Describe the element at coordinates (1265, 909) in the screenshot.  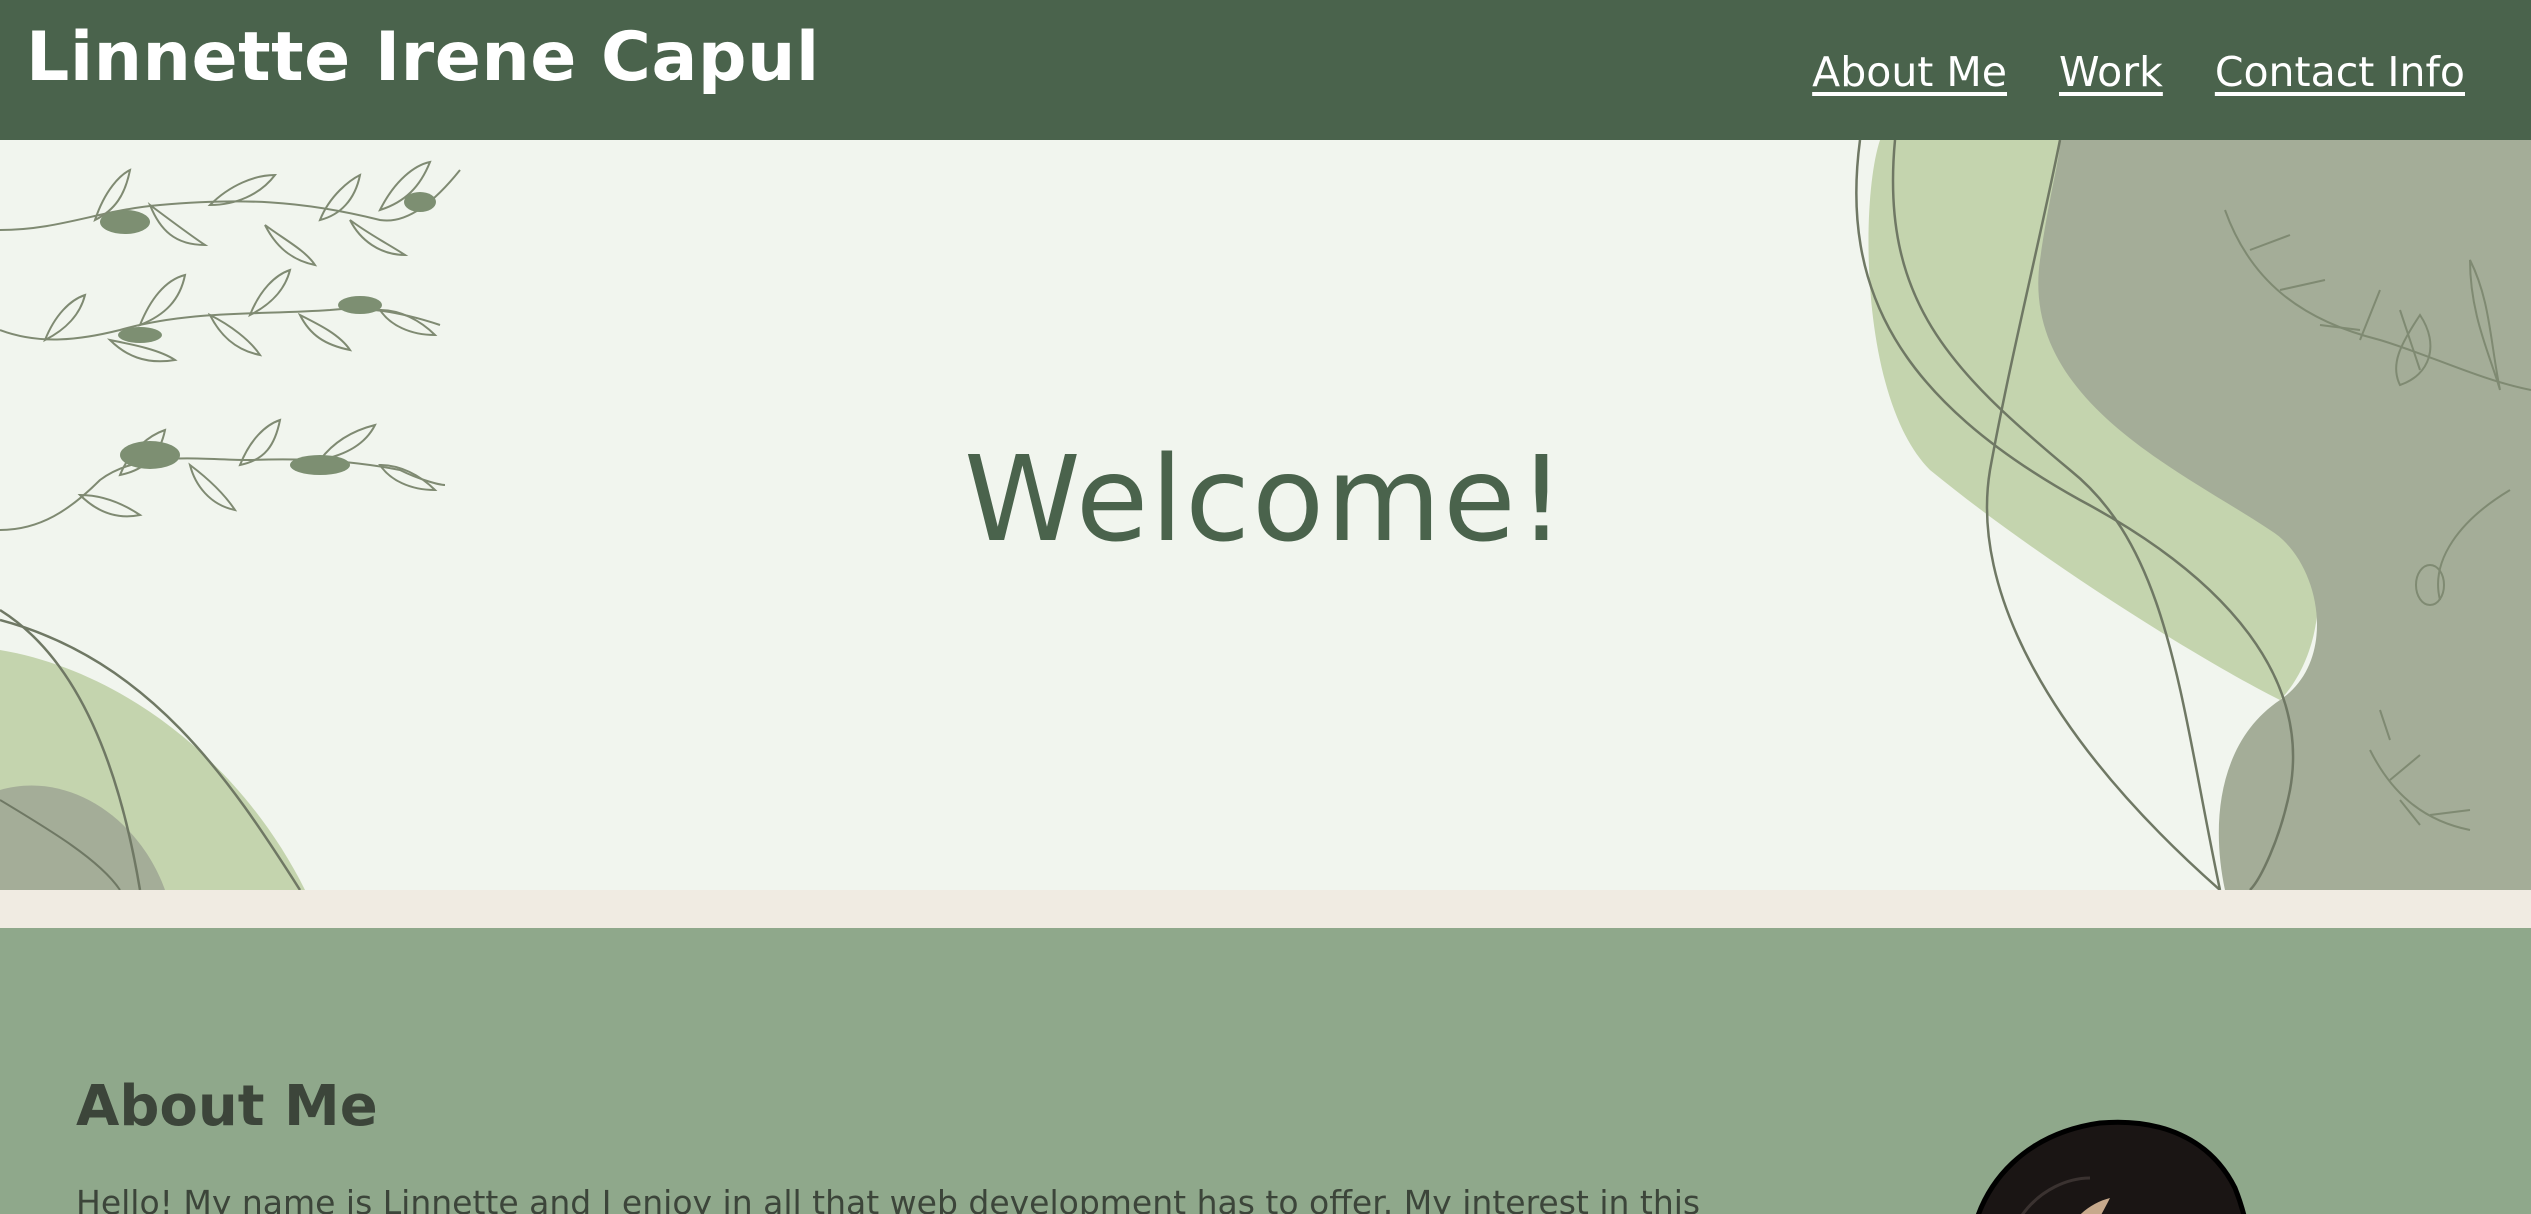
I see `section-divider` at that location.